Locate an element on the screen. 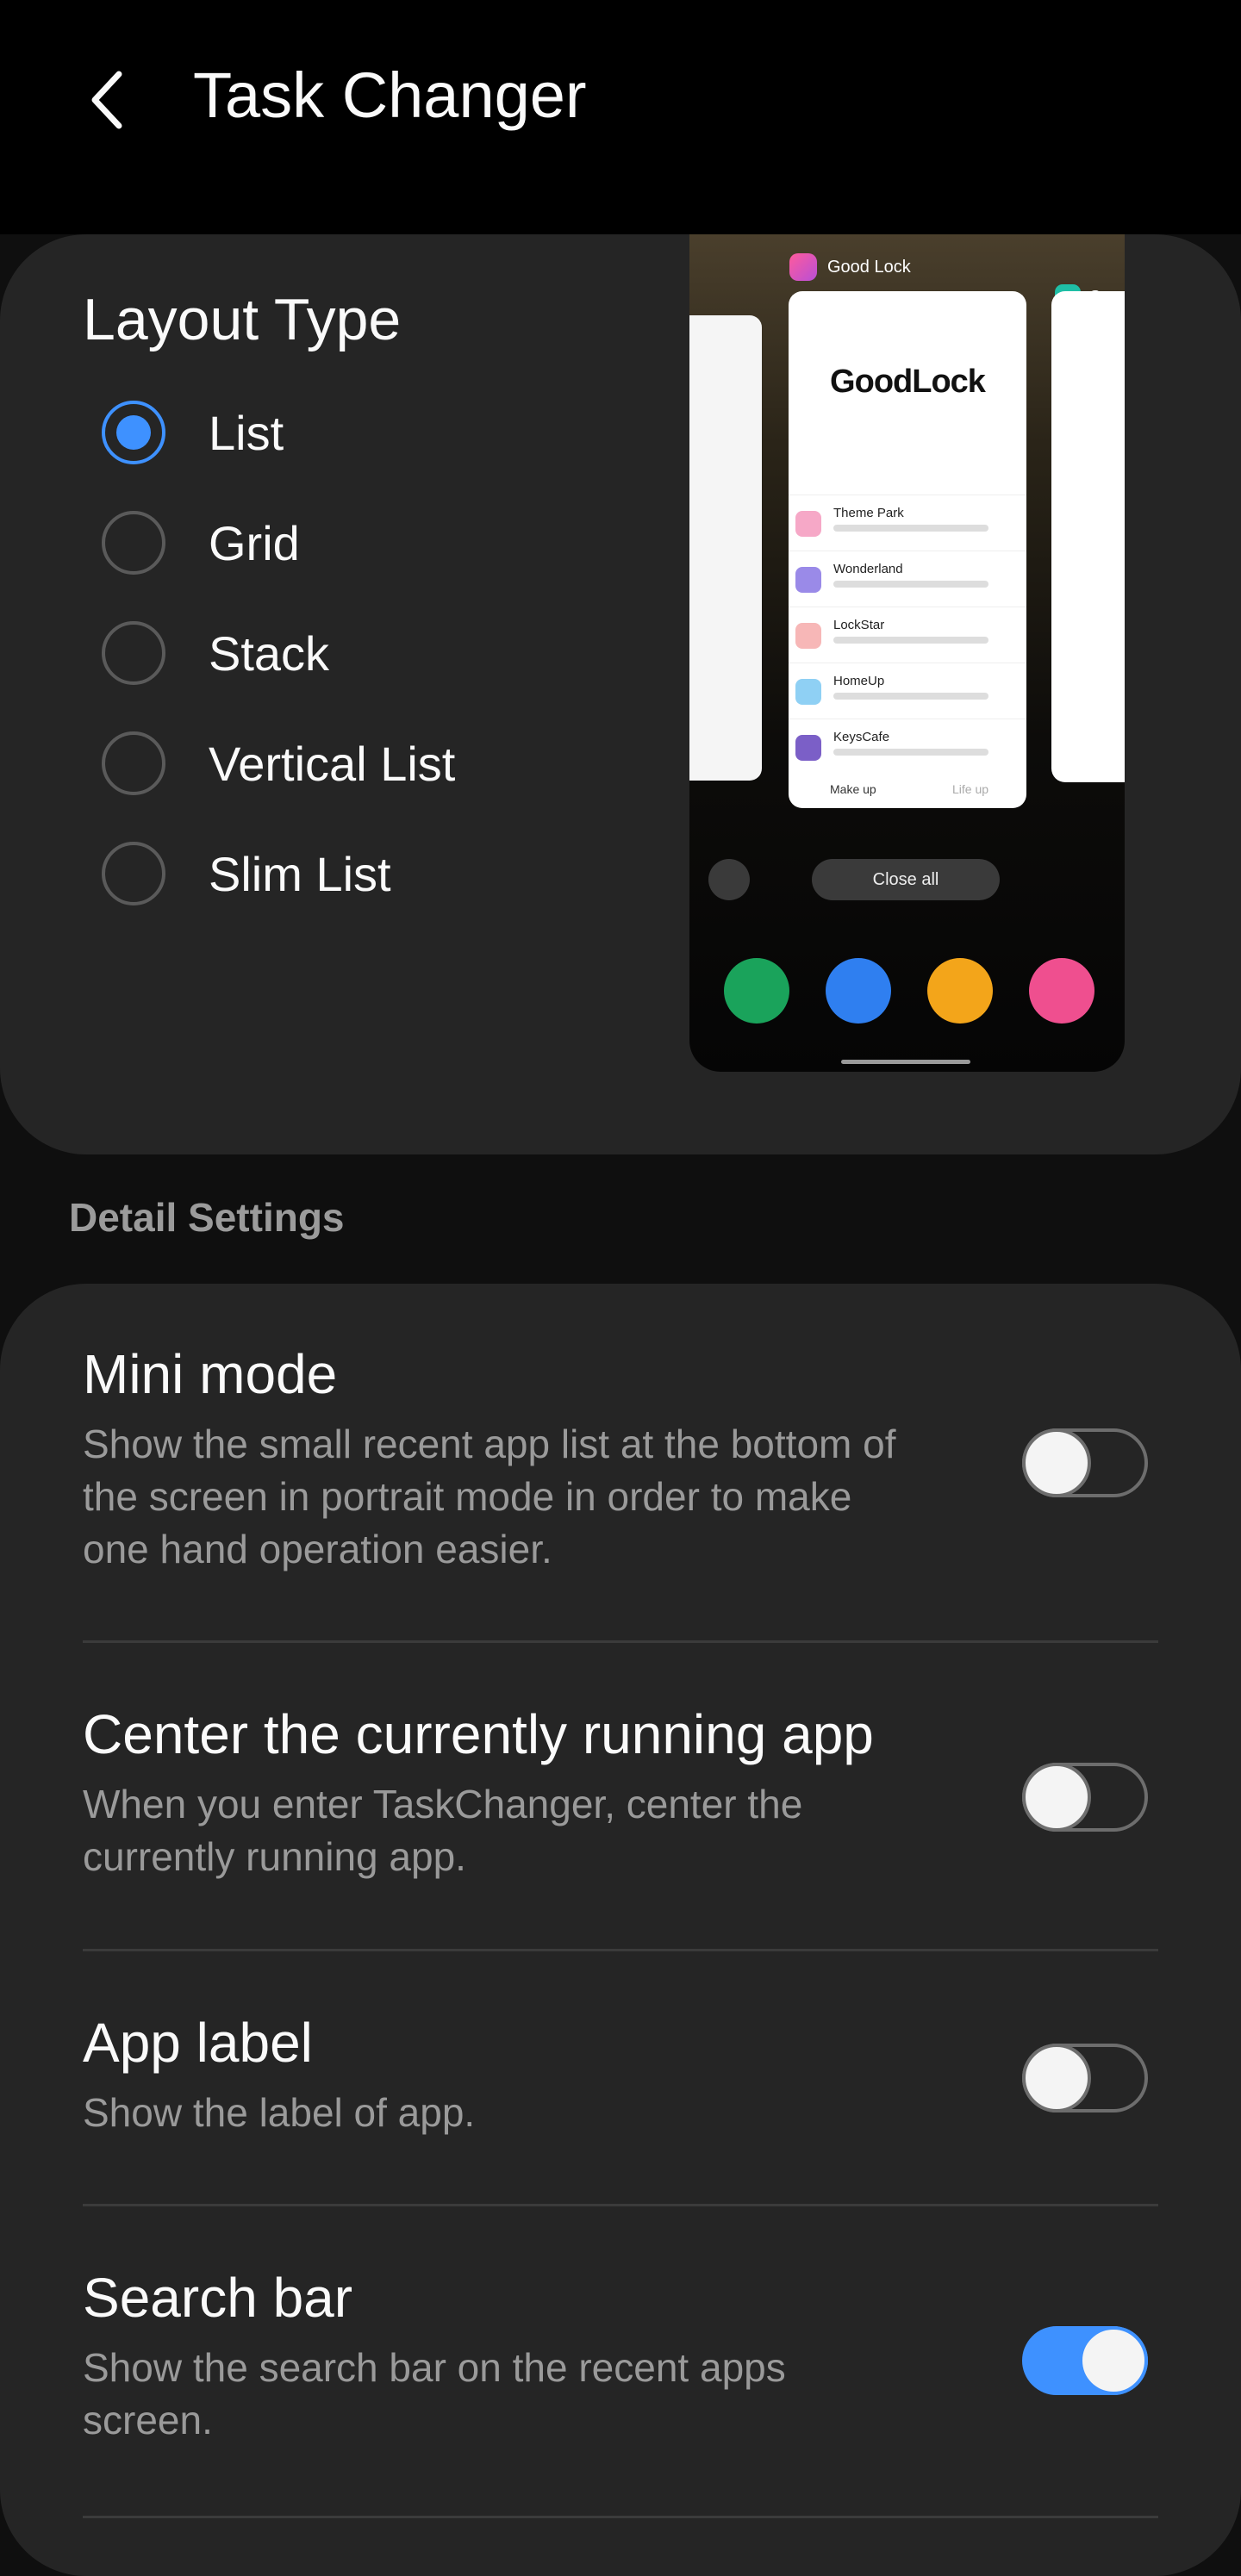 The image size is (1241, 2576). list-item: KeysCafe is located at coordinates (907, 747).